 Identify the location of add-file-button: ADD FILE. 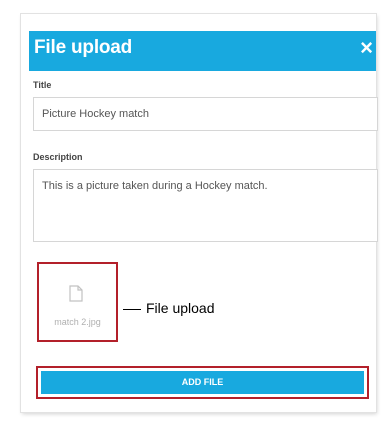
(202, 382).